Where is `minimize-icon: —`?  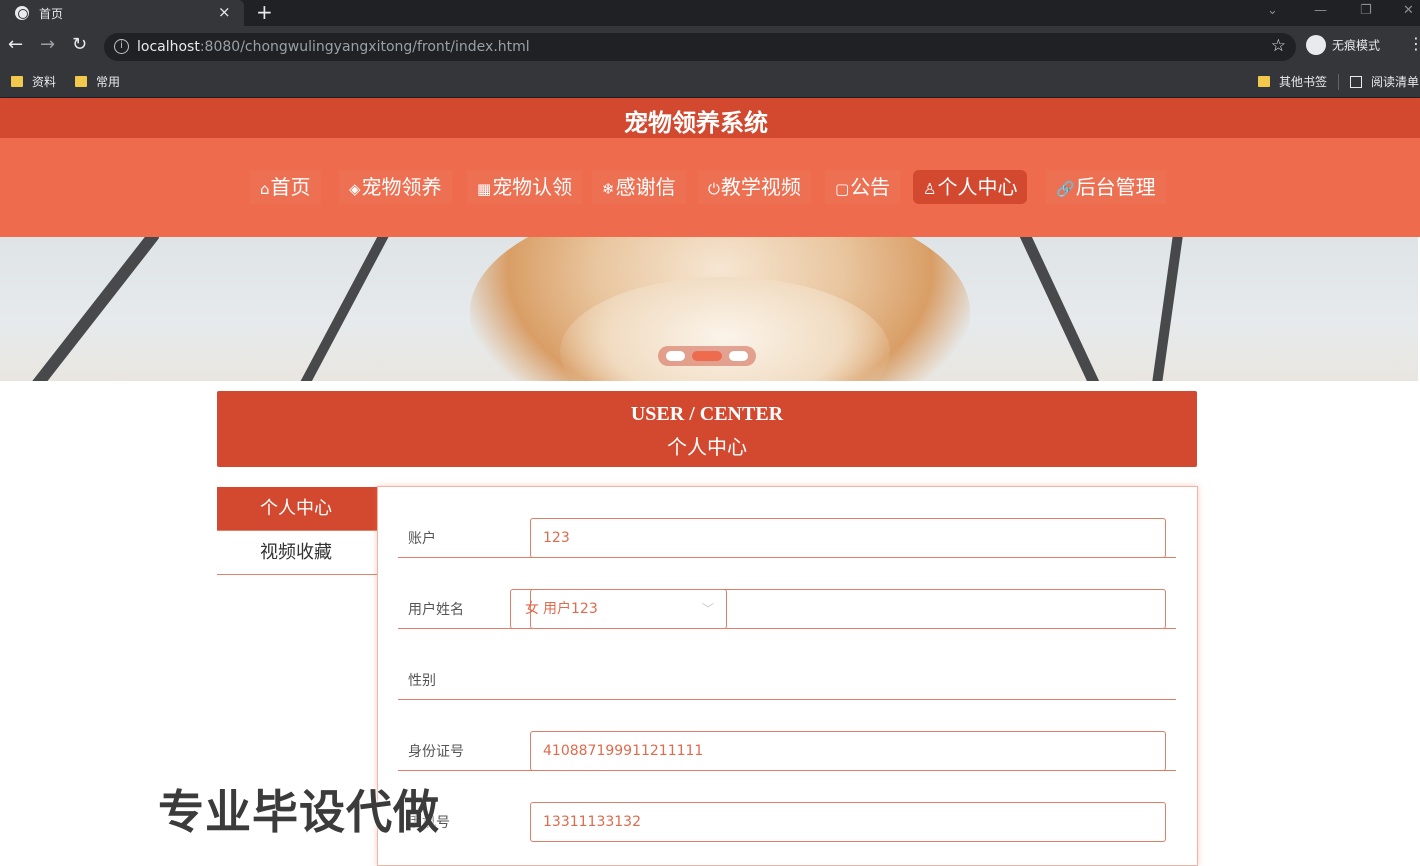
minimize-icon: — is located at coordinates (1320, 10).